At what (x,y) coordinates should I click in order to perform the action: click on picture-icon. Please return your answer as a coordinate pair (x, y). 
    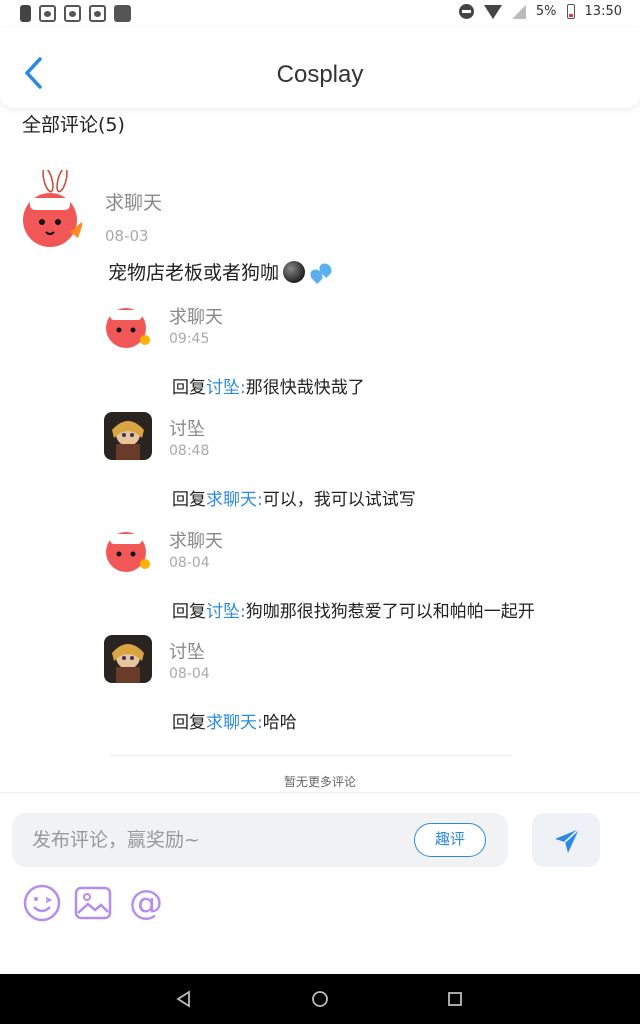
    Looking at the image, I should click on (93, 903).